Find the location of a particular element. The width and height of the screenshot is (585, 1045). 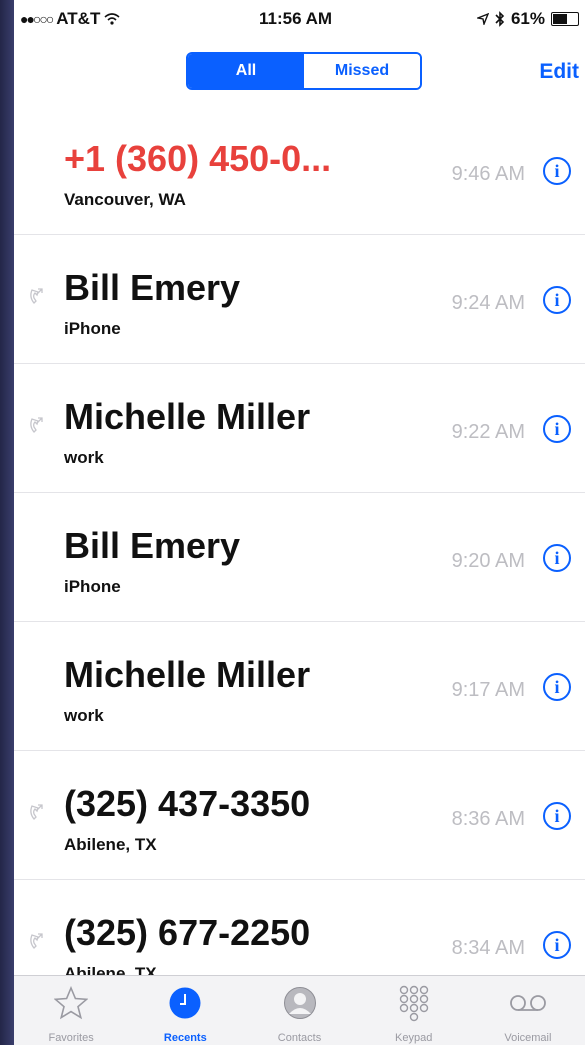

caller-name: (325) 677-2250 is located at coordinates (187, 932).